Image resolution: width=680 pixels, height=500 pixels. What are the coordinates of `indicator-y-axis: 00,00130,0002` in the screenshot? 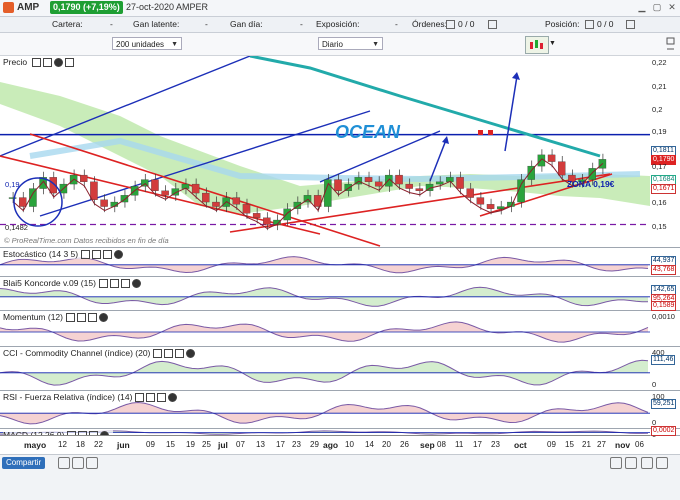 It's located at (665, 432).